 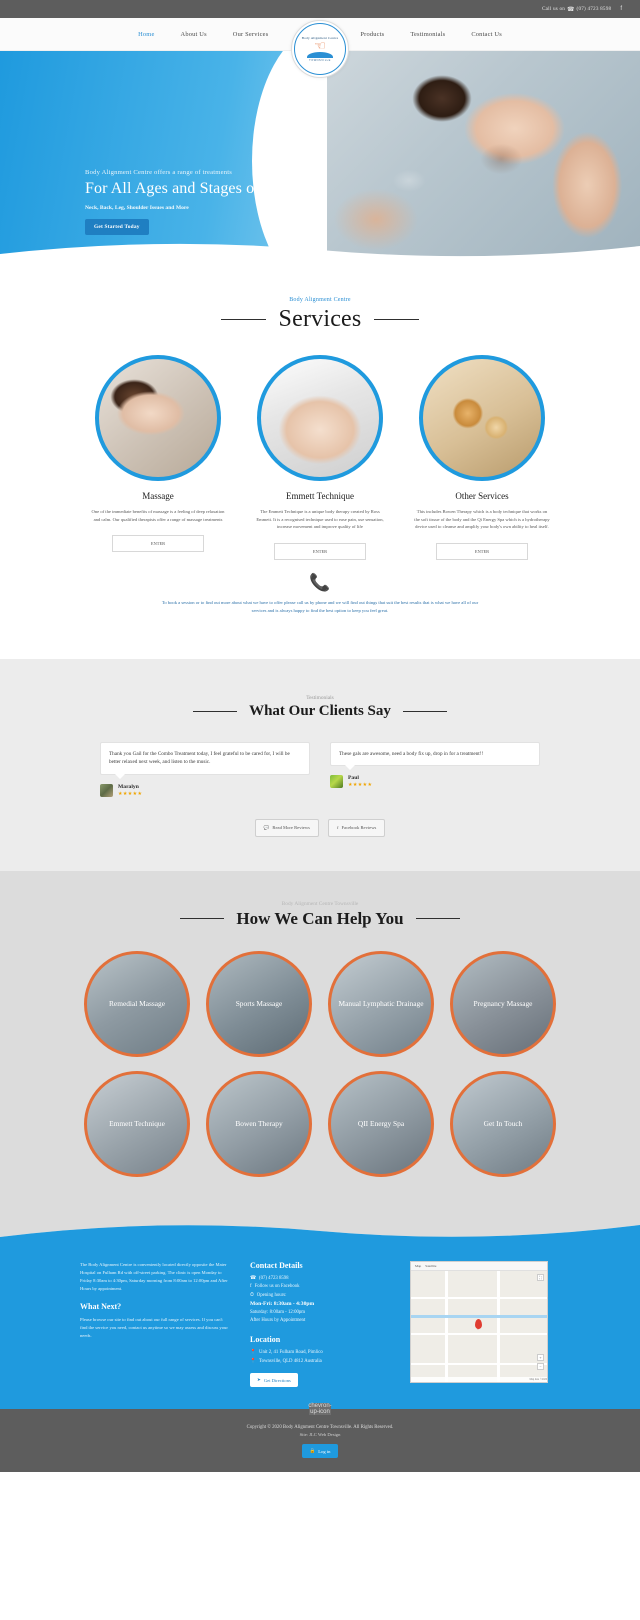 I want to click on footer-hours-weekday: Mon-Fri: 8:30am - 4:30pm, so click(x=282, y=1304).